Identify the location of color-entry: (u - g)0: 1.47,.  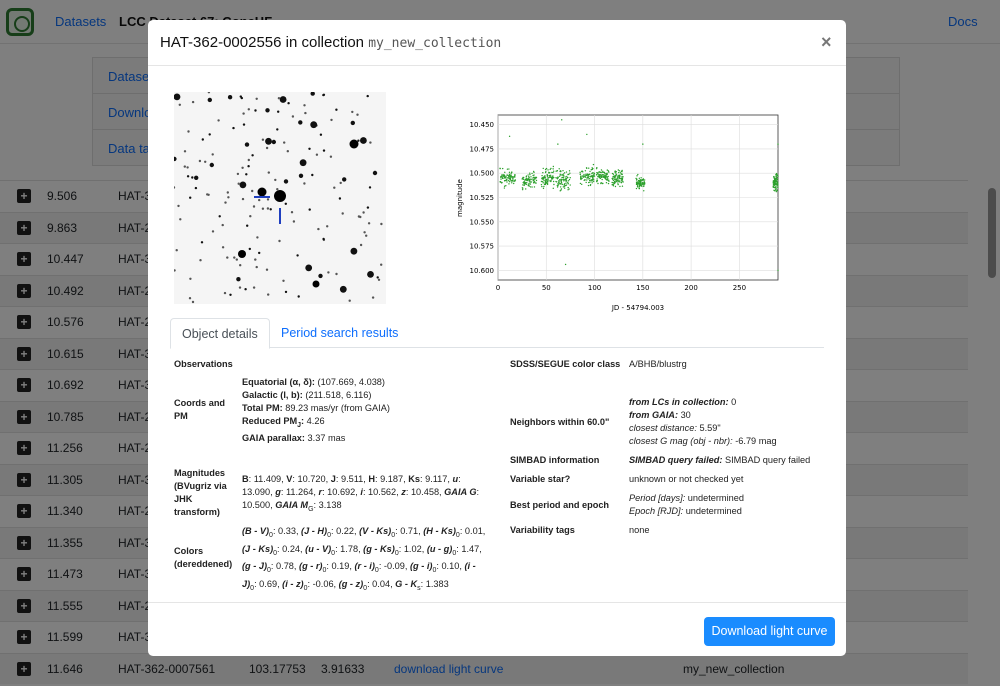
(454, 550).